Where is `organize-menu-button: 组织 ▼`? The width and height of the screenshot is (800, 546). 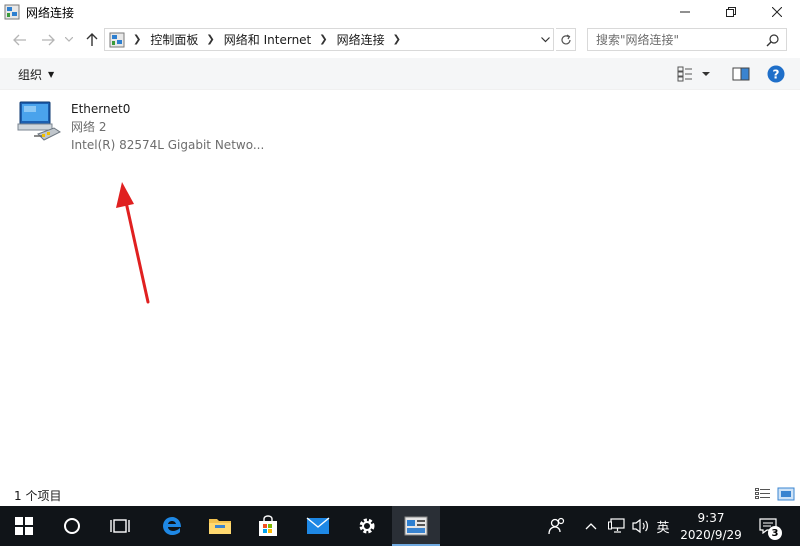
organize-menu-button: 组织 ▼ is located at coordinates (36, 74).